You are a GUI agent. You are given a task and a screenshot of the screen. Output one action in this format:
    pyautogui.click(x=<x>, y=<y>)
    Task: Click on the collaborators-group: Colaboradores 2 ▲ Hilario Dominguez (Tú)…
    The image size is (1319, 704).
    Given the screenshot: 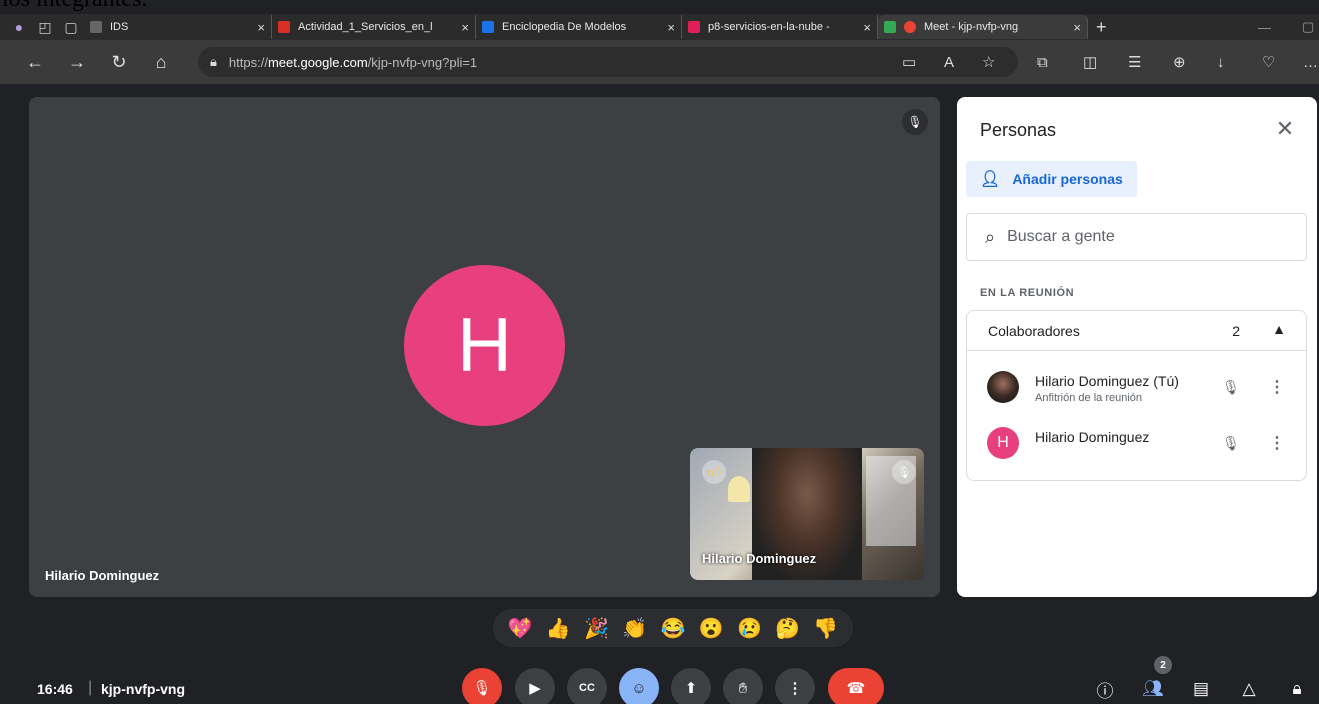 What is the action you would take?
    pyautogui.click(x=1136, y=395)
    